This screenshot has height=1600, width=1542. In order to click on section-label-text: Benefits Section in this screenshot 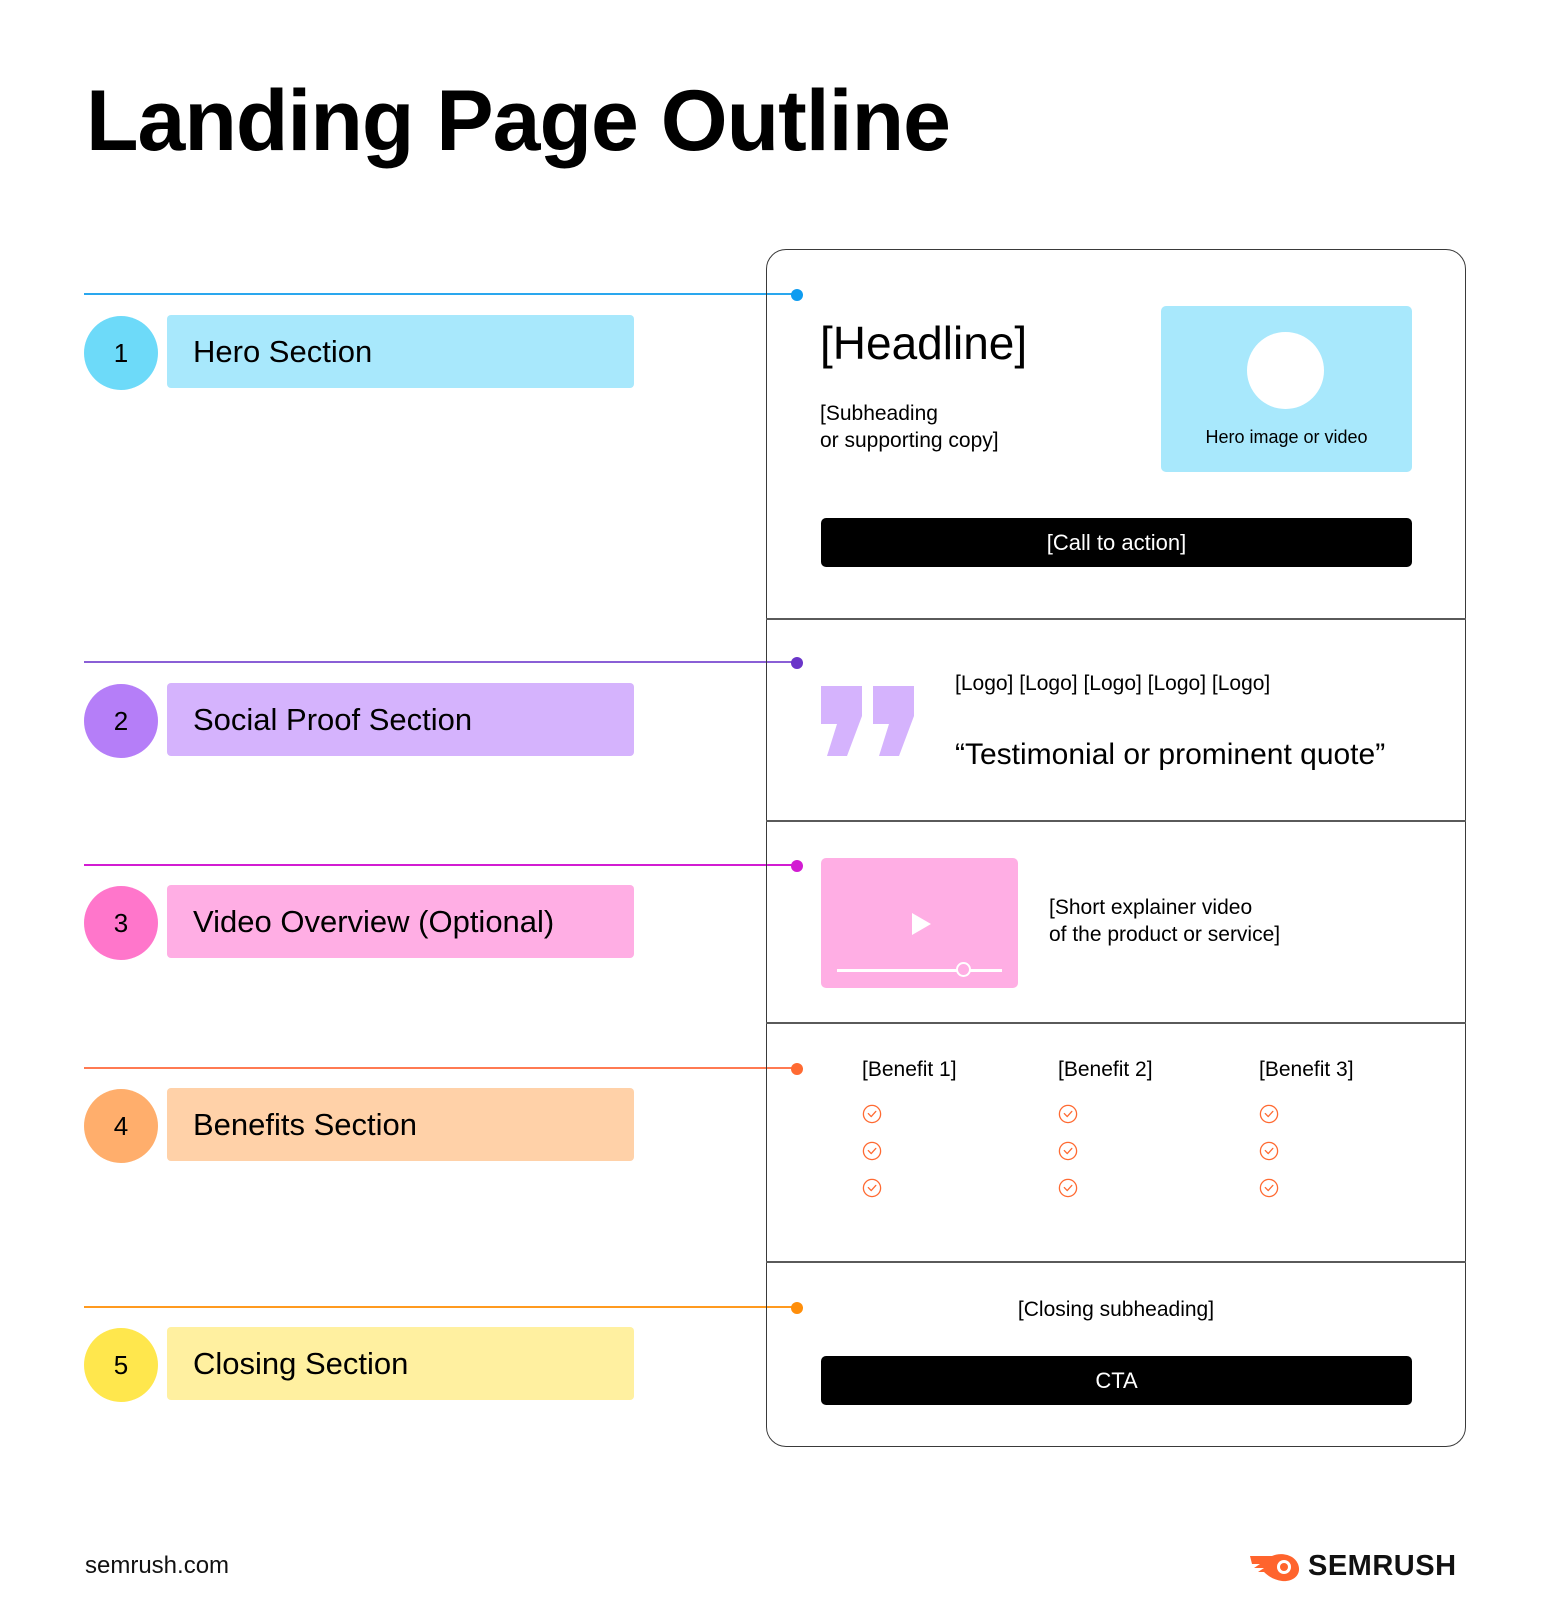, I will do `click(305, 1124)`.